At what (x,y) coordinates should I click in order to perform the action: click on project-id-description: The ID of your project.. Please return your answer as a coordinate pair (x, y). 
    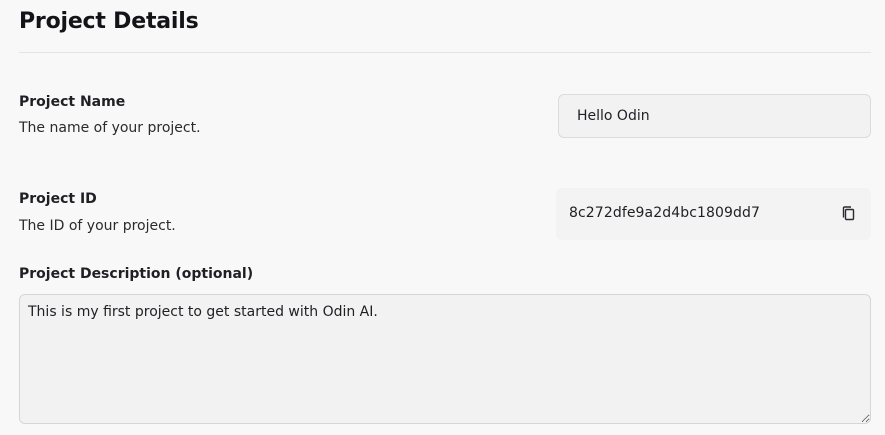
    Looking at the image, I should click on (97, 226).